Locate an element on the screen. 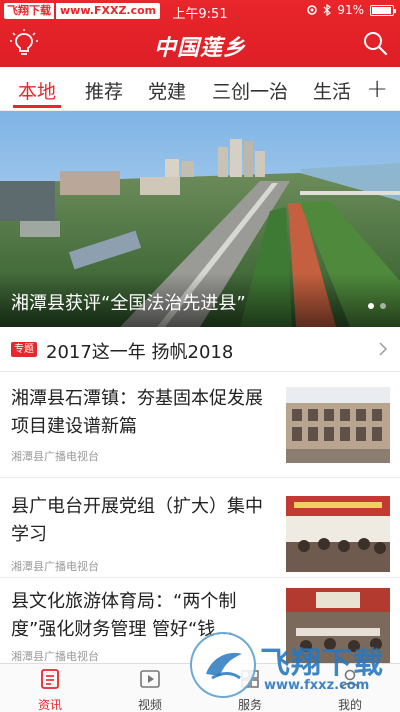 This screenshot has height=712, width=400. special-topic-row: 专题 2017这一年 扬帆2018 is located at coordinates (200, 349).